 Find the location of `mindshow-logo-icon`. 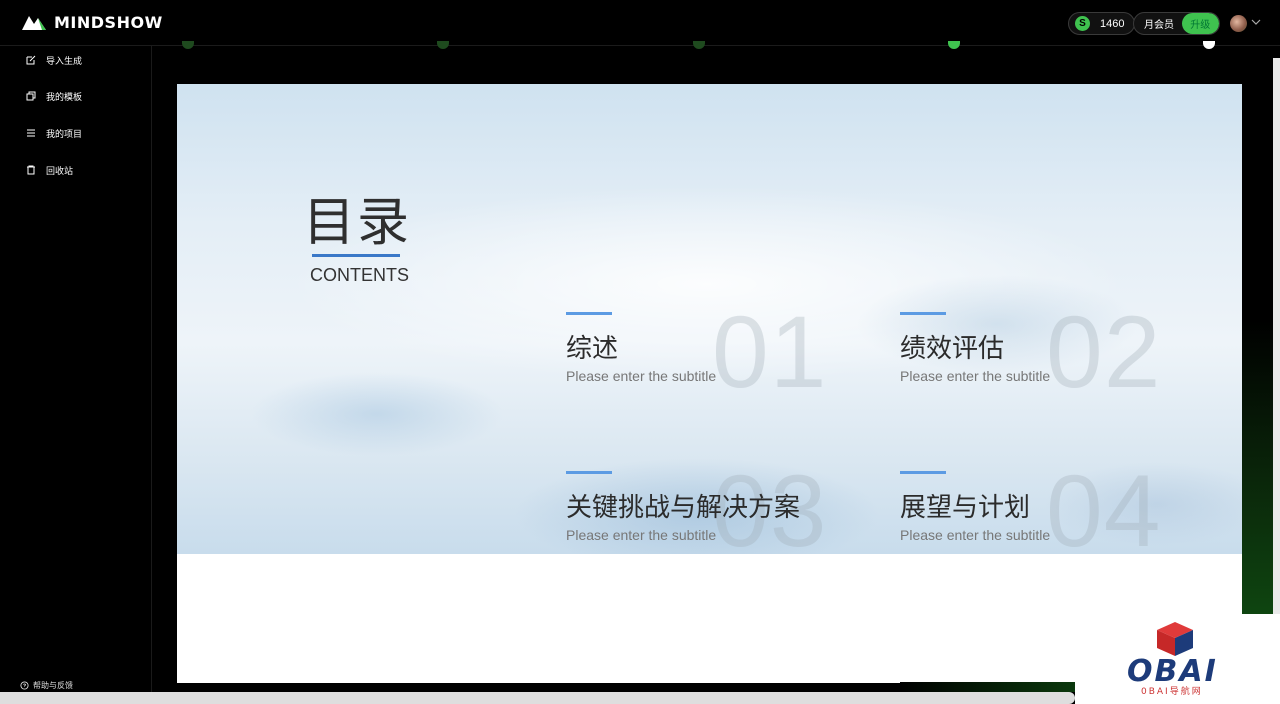

mindshow-logo-icon is located at coordinates (34, 23).